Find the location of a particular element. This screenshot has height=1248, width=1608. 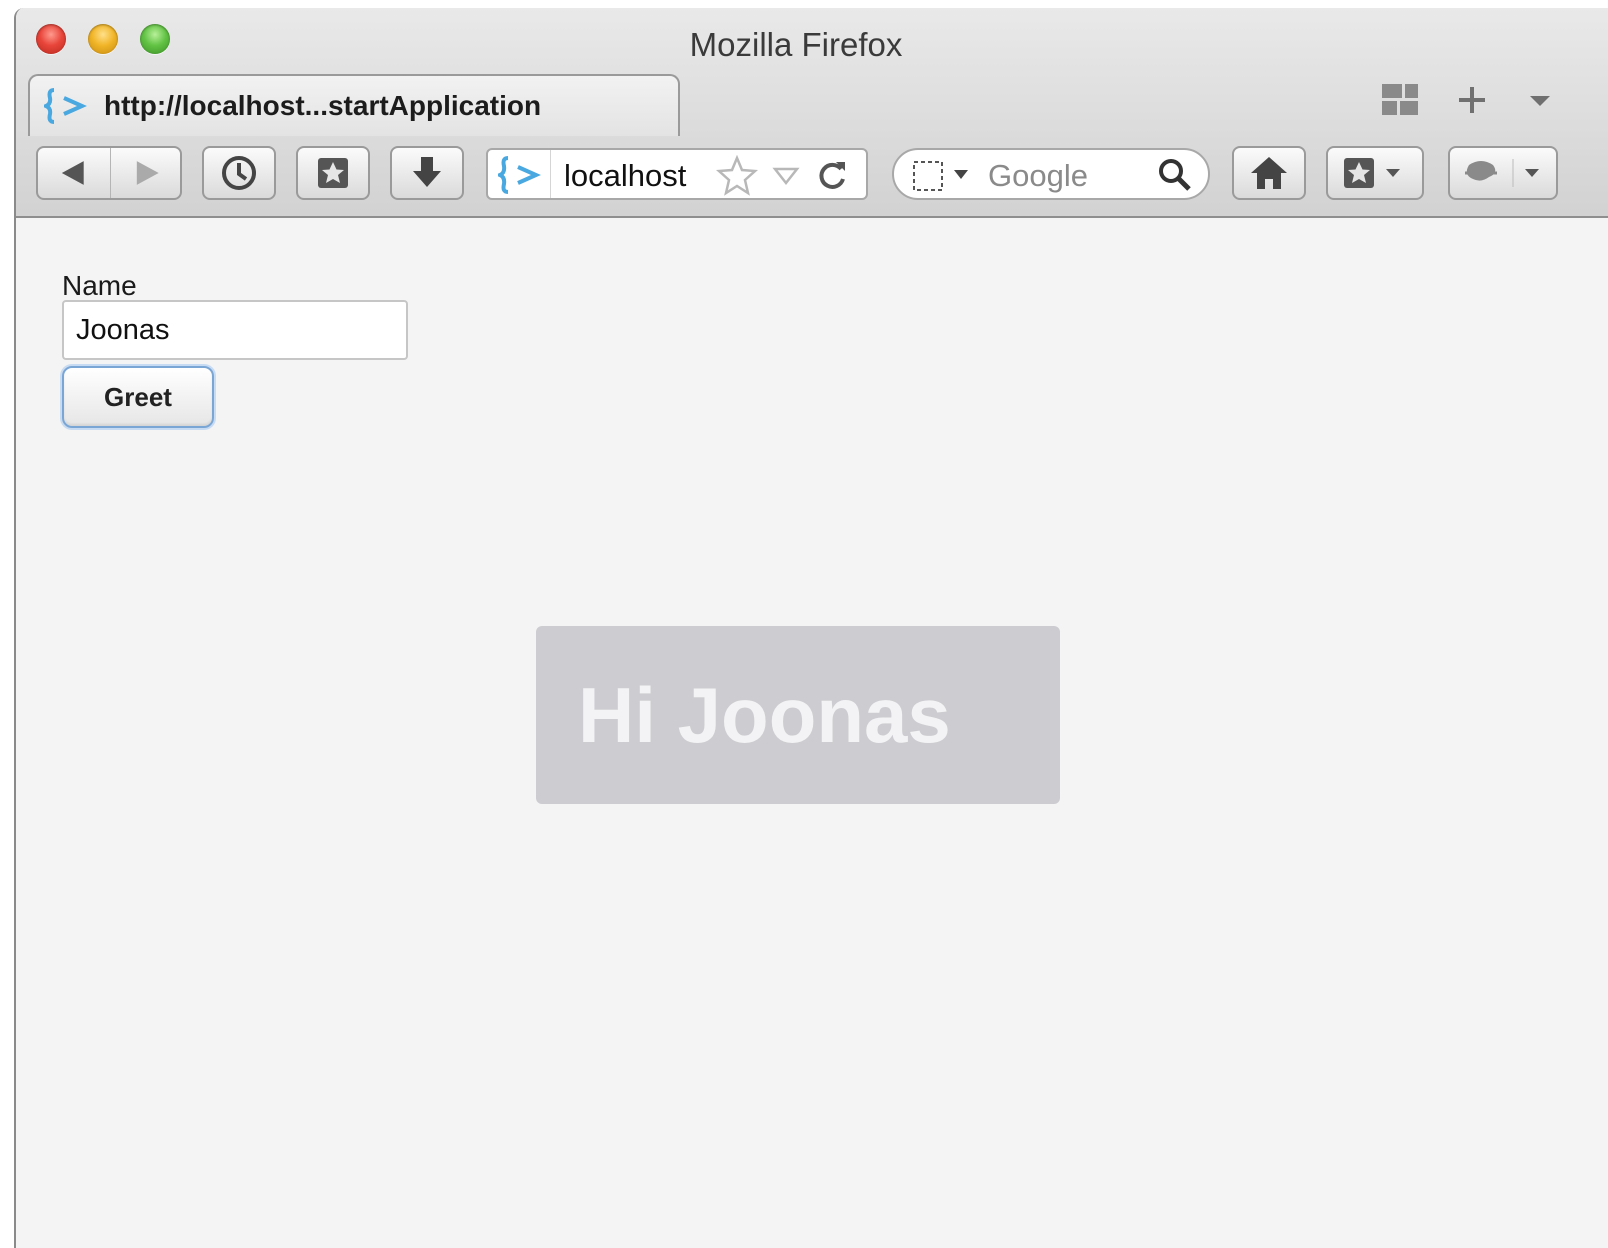

back-icon is located at coordinates (74, 173).